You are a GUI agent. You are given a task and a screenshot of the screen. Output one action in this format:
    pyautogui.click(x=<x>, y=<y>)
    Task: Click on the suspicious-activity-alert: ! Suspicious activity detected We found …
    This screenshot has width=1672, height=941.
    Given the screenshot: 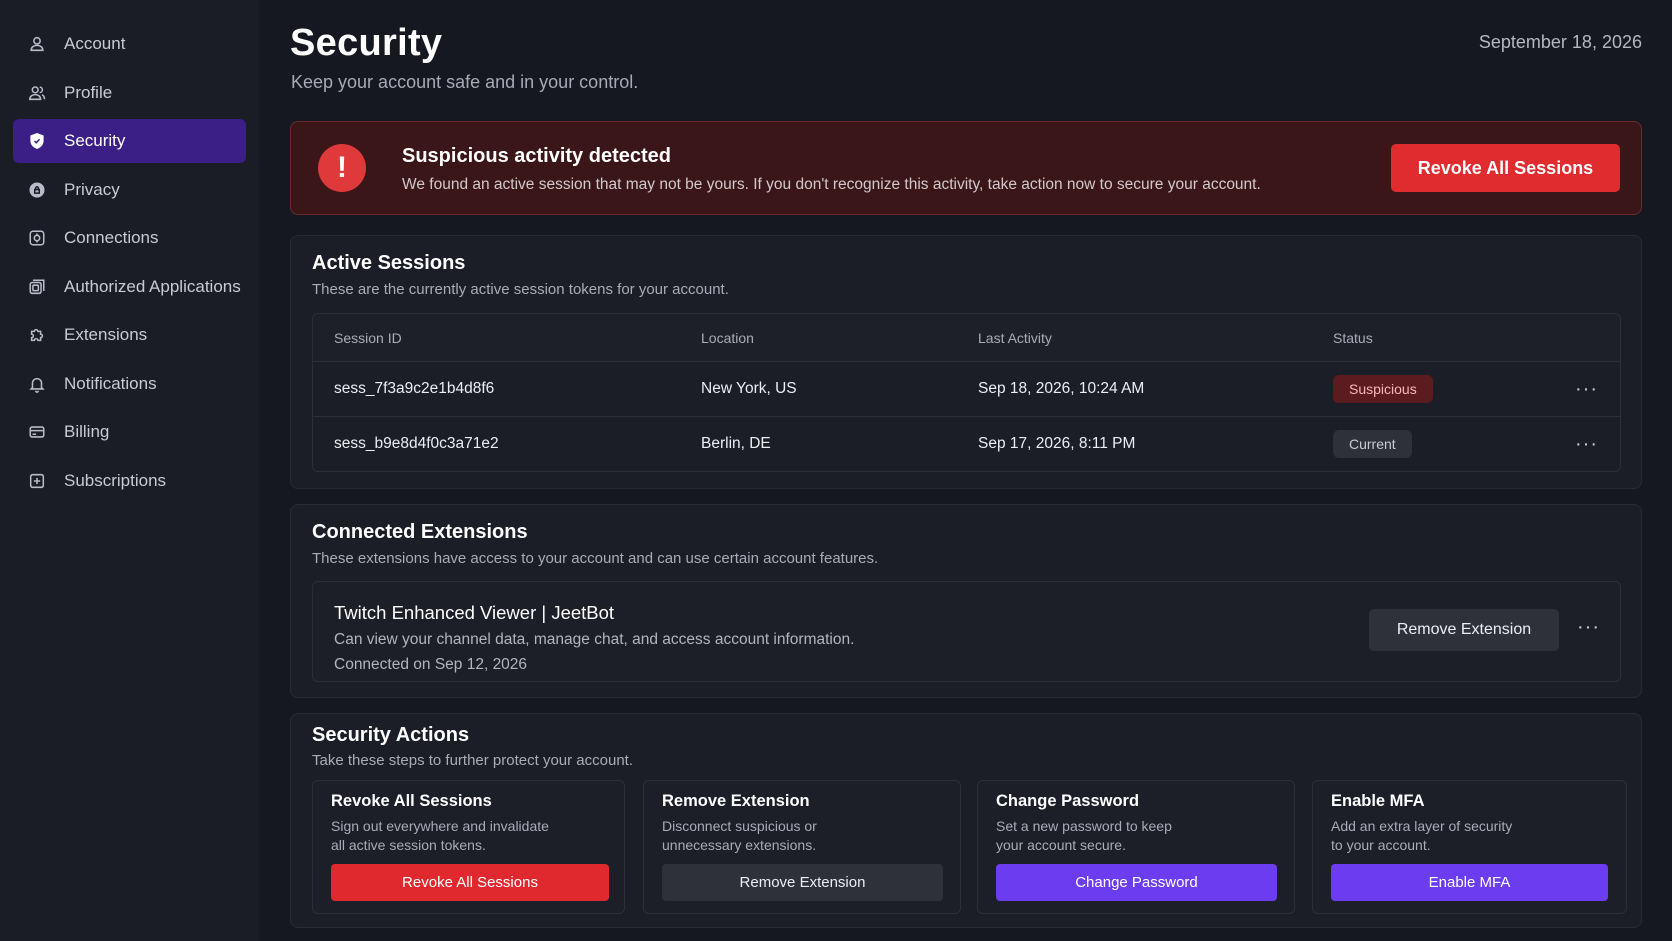 What is the action you would take?
    pyautogui.click(x=966, y=168)
    